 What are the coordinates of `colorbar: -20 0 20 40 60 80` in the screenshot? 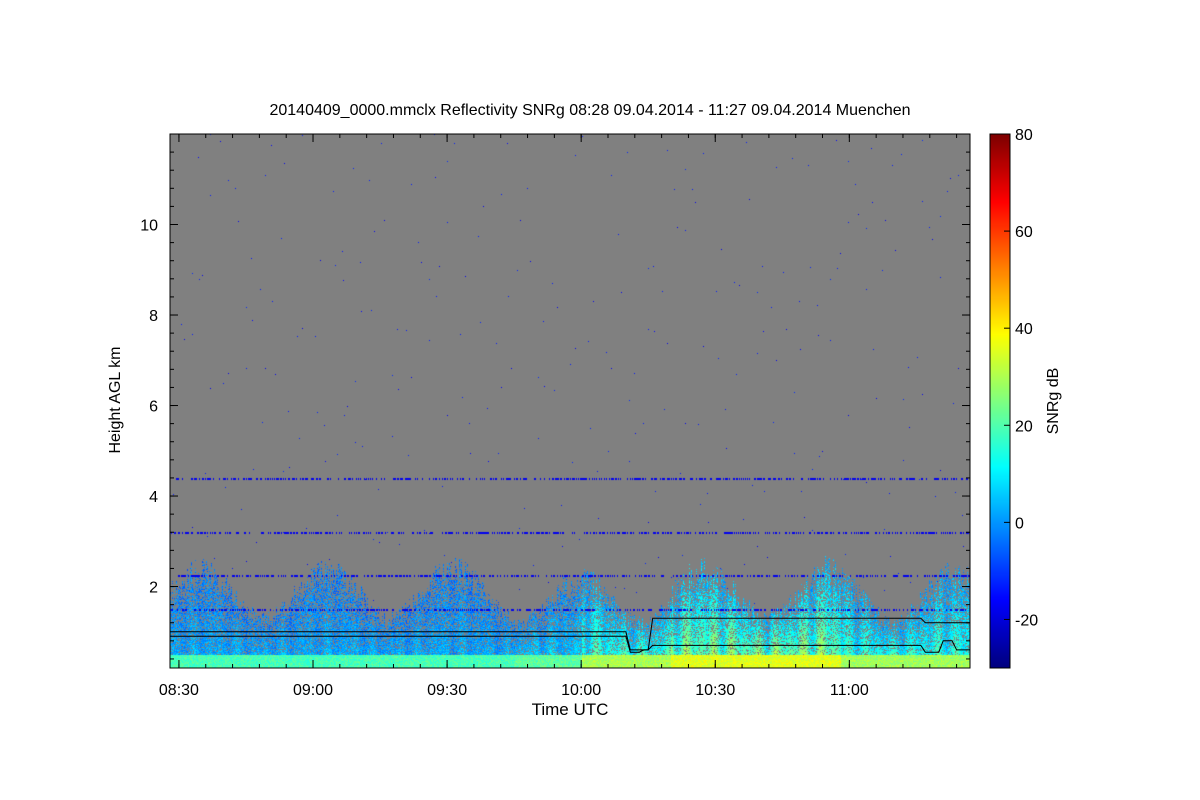 It's located at (1013, 398).